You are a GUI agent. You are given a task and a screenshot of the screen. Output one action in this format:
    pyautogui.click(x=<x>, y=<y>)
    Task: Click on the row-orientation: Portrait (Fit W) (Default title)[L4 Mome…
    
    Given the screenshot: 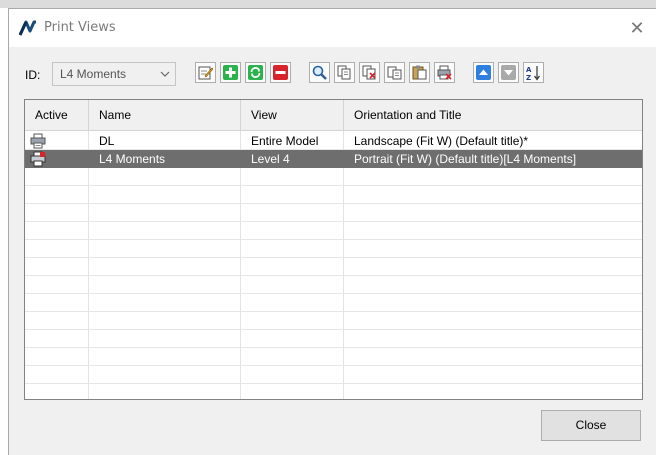 What is the action you would take?
    pyautogui.click(x=465, y=159)
    